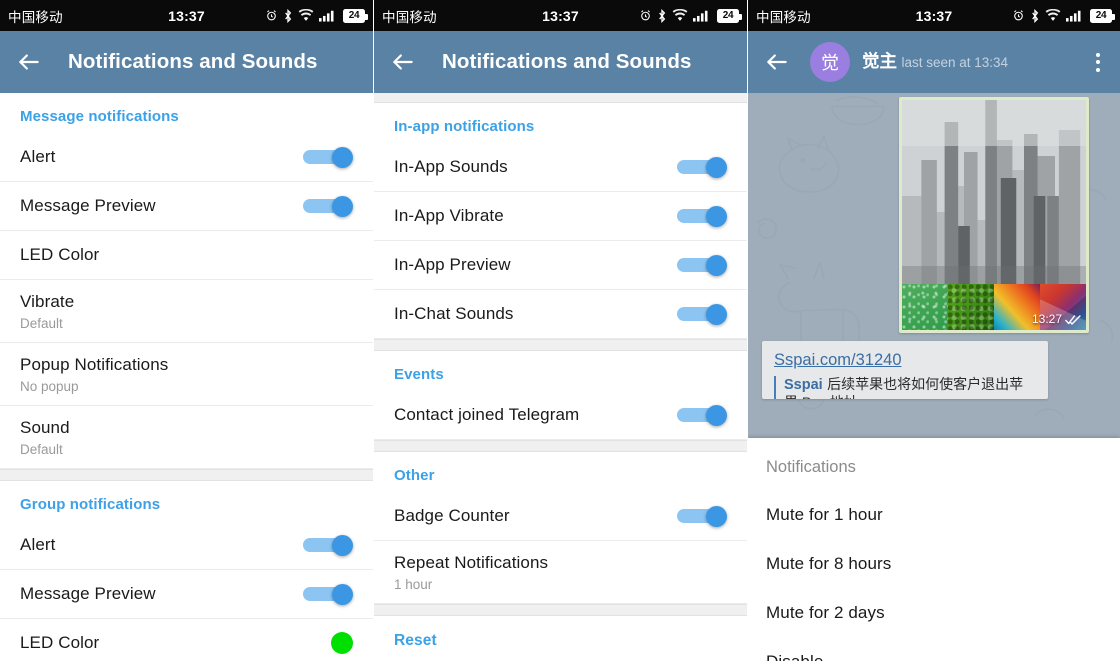 The width and height of the screenshot is (1120, 661). I want to click on message-timestamp: 13:27, so click(1056, 319).